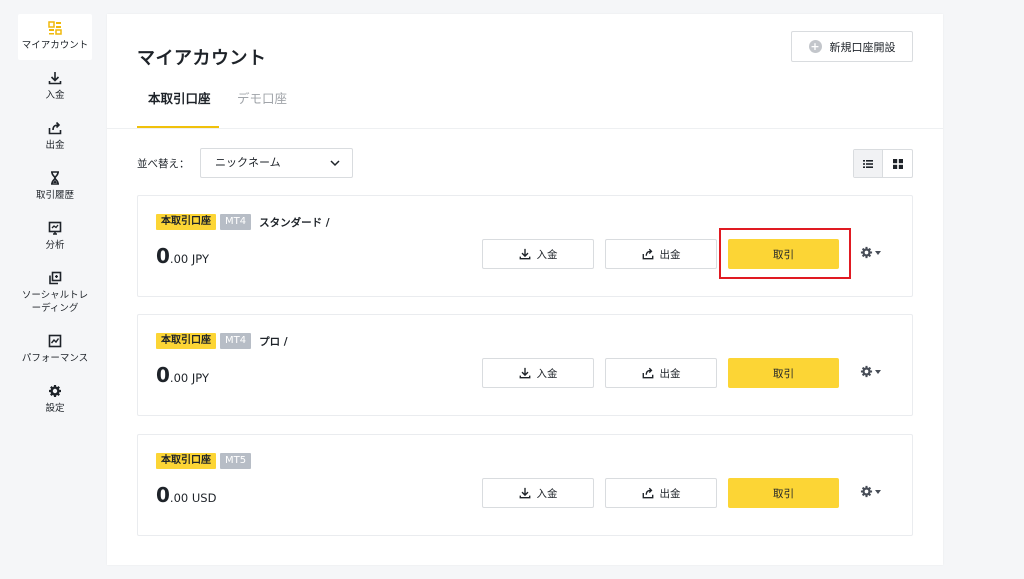 This screenshot has width=1024, height=579. Describe the element at coordinates (55, 95) in the screenshot. I see `sidebar-item-label: 入金` at that location.